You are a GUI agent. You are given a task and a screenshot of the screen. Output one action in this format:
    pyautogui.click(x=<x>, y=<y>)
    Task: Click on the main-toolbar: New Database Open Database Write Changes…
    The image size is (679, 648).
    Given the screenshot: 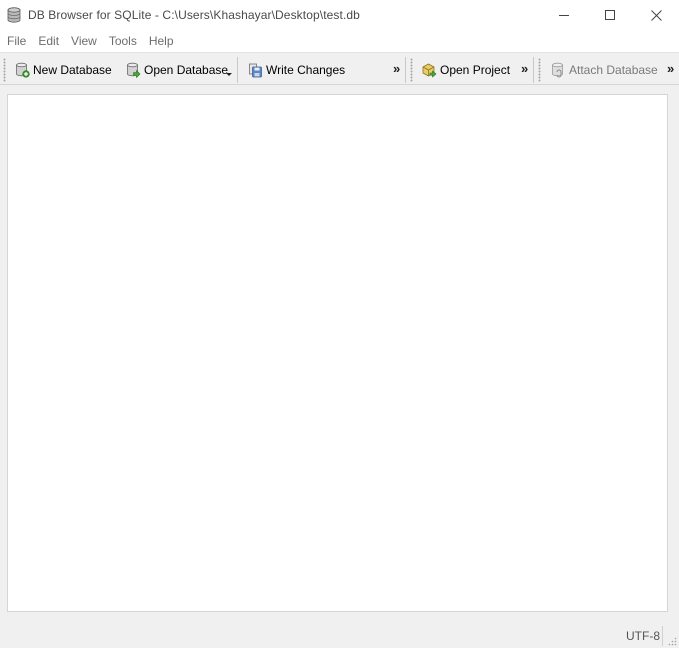 What is the action you would take?
    pyautogui.click(x=339, y=68)
    